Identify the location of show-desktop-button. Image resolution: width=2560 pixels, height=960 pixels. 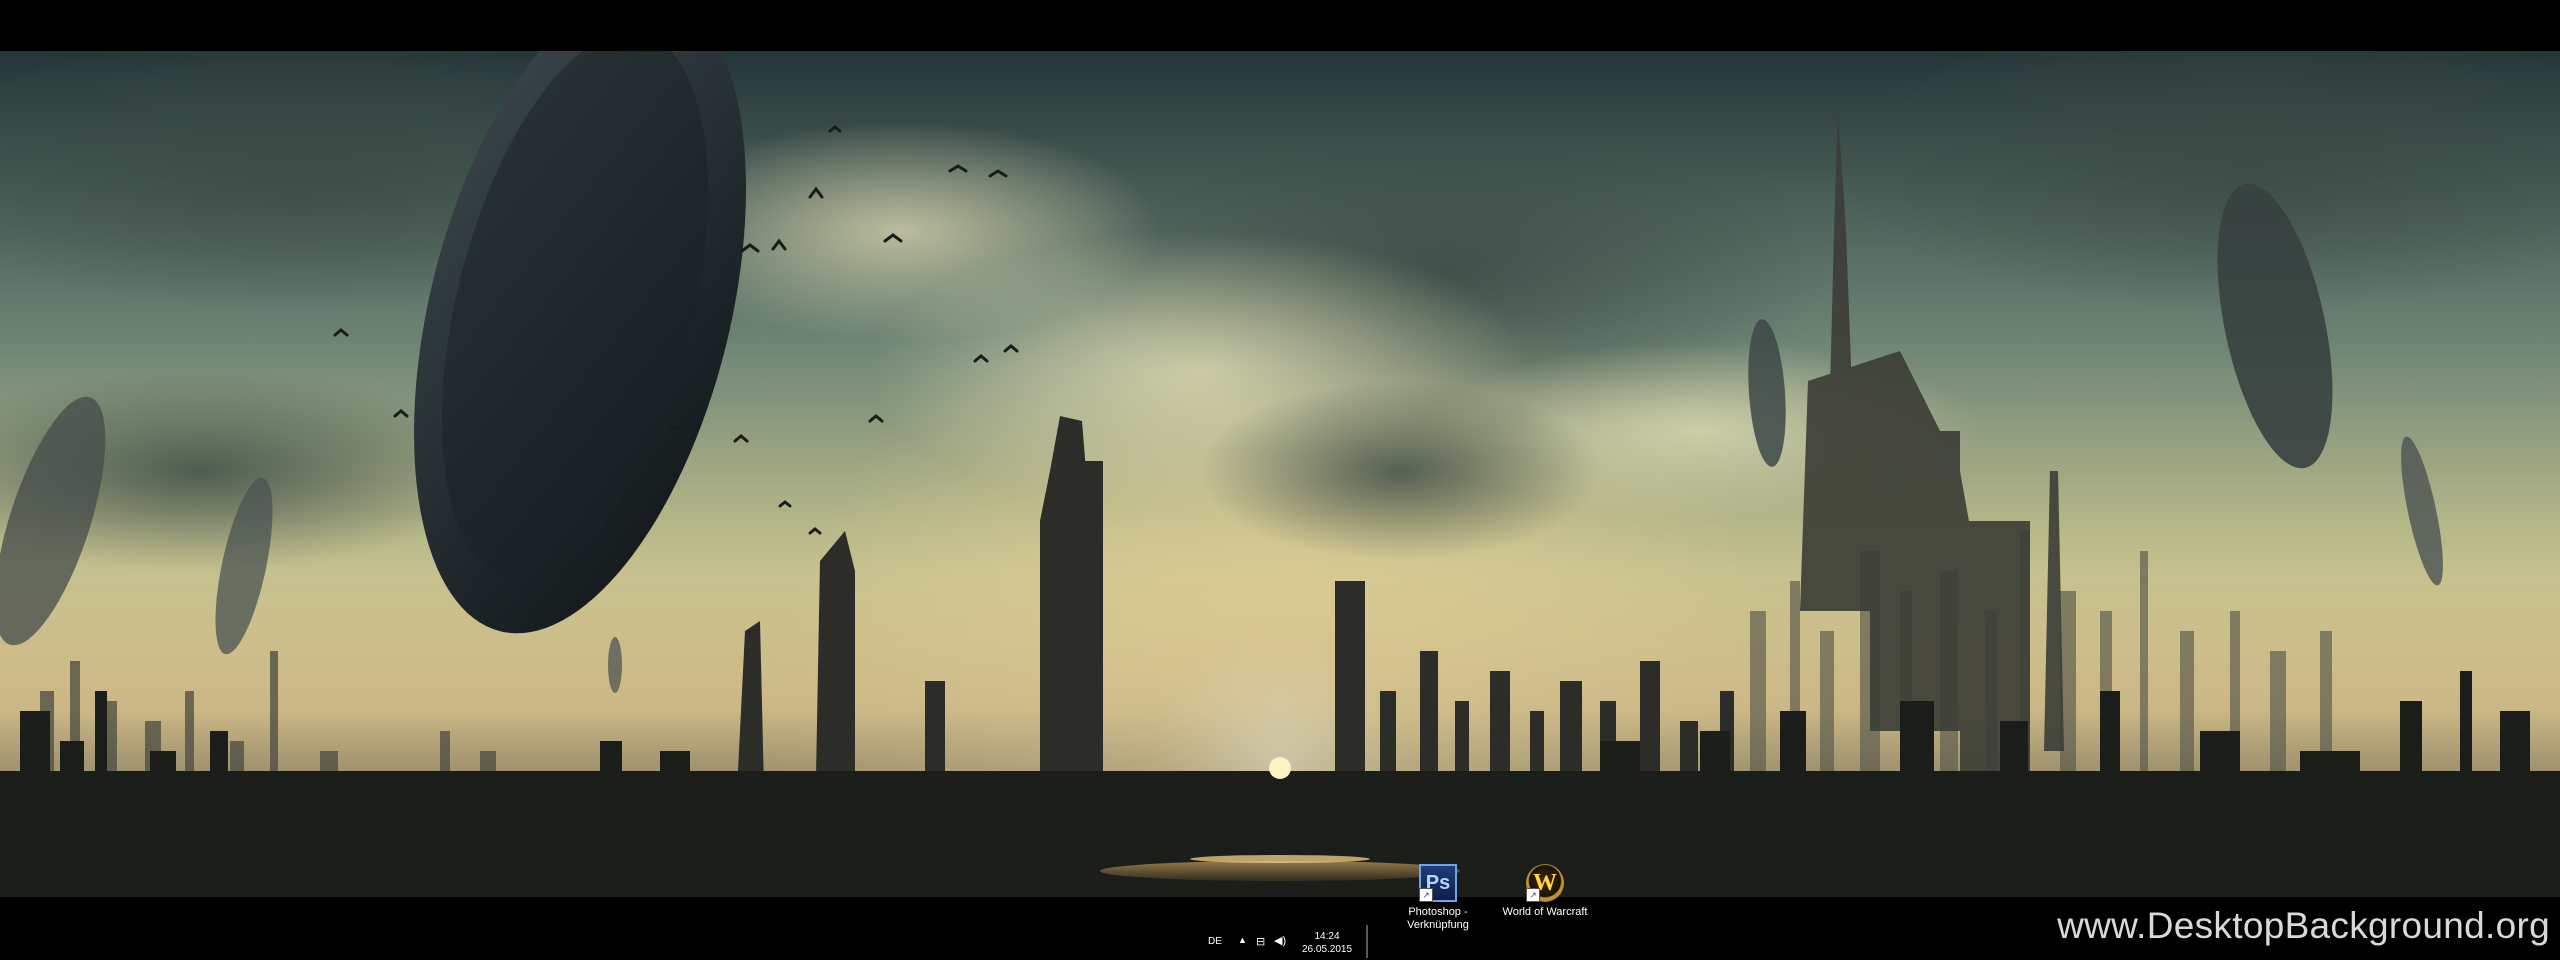
(1367, 941).